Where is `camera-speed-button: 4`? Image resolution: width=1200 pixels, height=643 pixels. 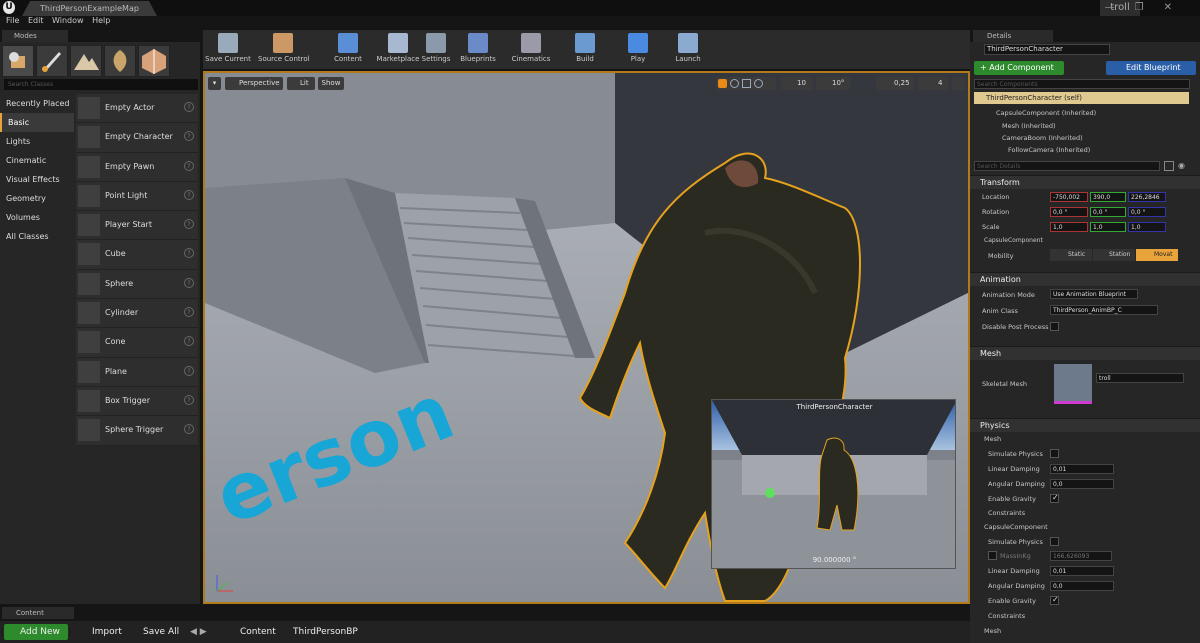
camera-speed-button: 4 is located at coordinates (933, 83).